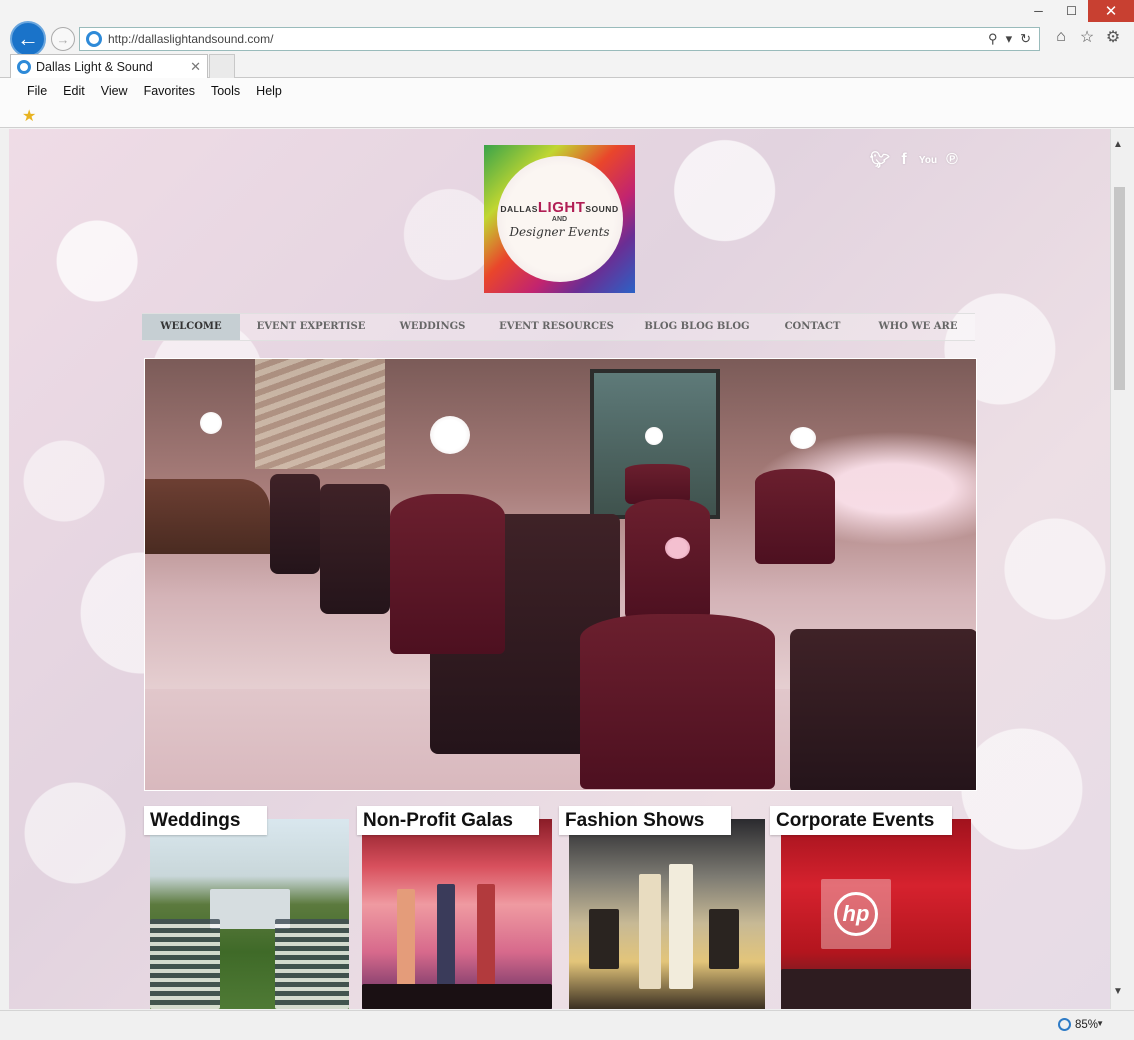 The image size is (1134, 1040). I want to click on nav-blog: BLOG BLOG BLOG, so click(697, 327).